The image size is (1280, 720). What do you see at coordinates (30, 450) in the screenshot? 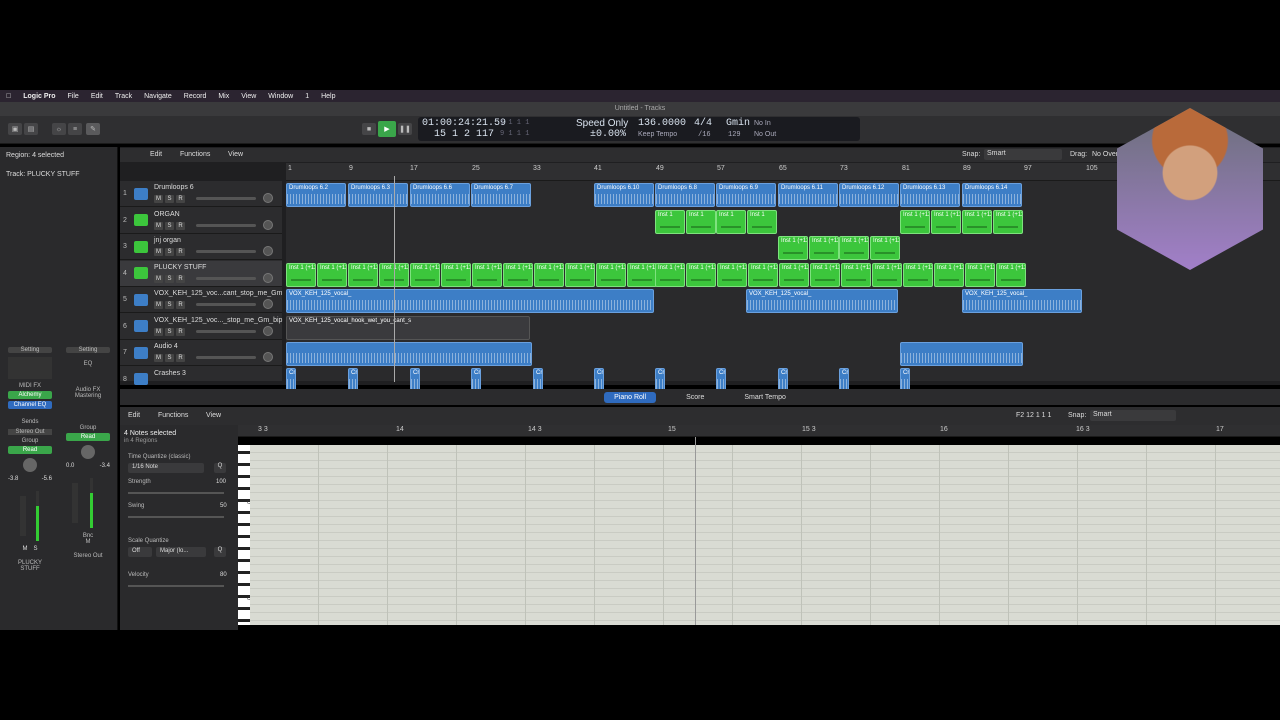
I see `automation-read: Read` at bounding box center [30, 450].